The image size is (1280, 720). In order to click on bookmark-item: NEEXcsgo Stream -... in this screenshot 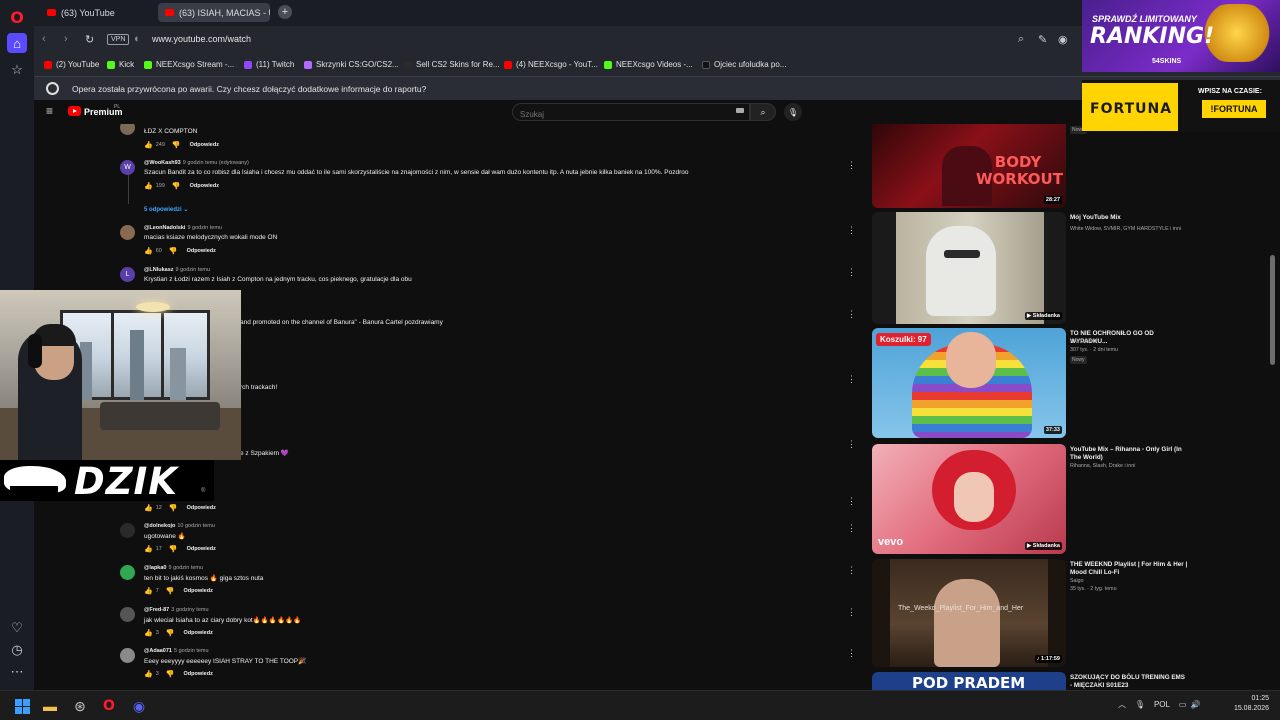, I will do `click(189, 64)`.